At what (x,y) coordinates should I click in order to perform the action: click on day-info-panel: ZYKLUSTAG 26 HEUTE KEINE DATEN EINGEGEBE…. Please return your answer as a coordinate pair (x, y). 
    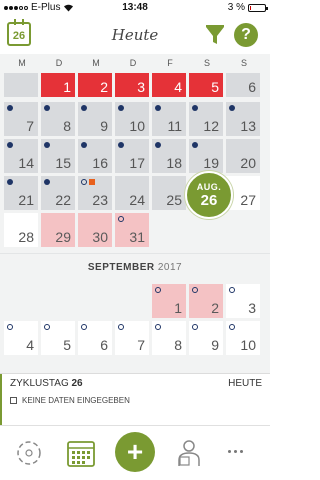
    Looking at the image, I should click on (135, 399).